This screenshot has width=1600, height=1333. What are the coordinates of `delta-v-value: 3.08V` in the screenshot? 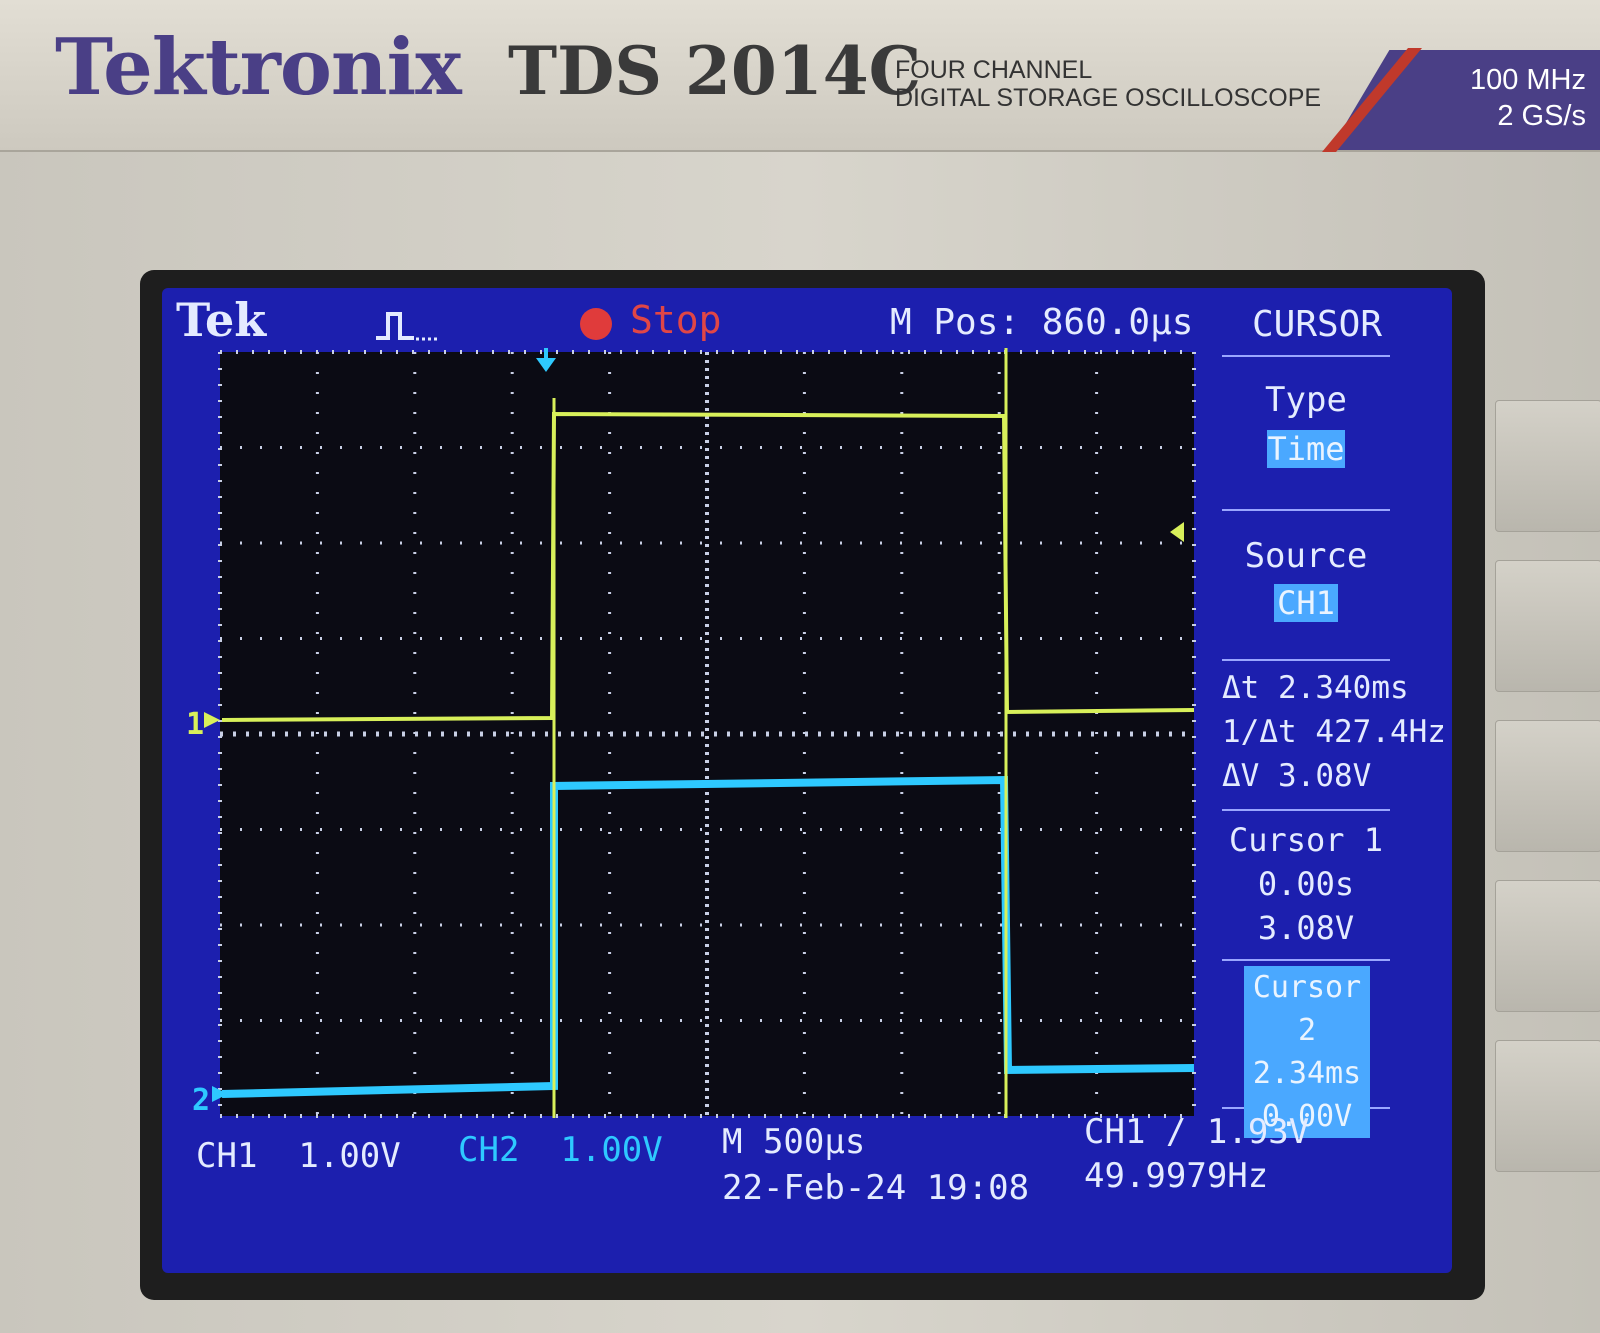 It's located at (1325, 776).